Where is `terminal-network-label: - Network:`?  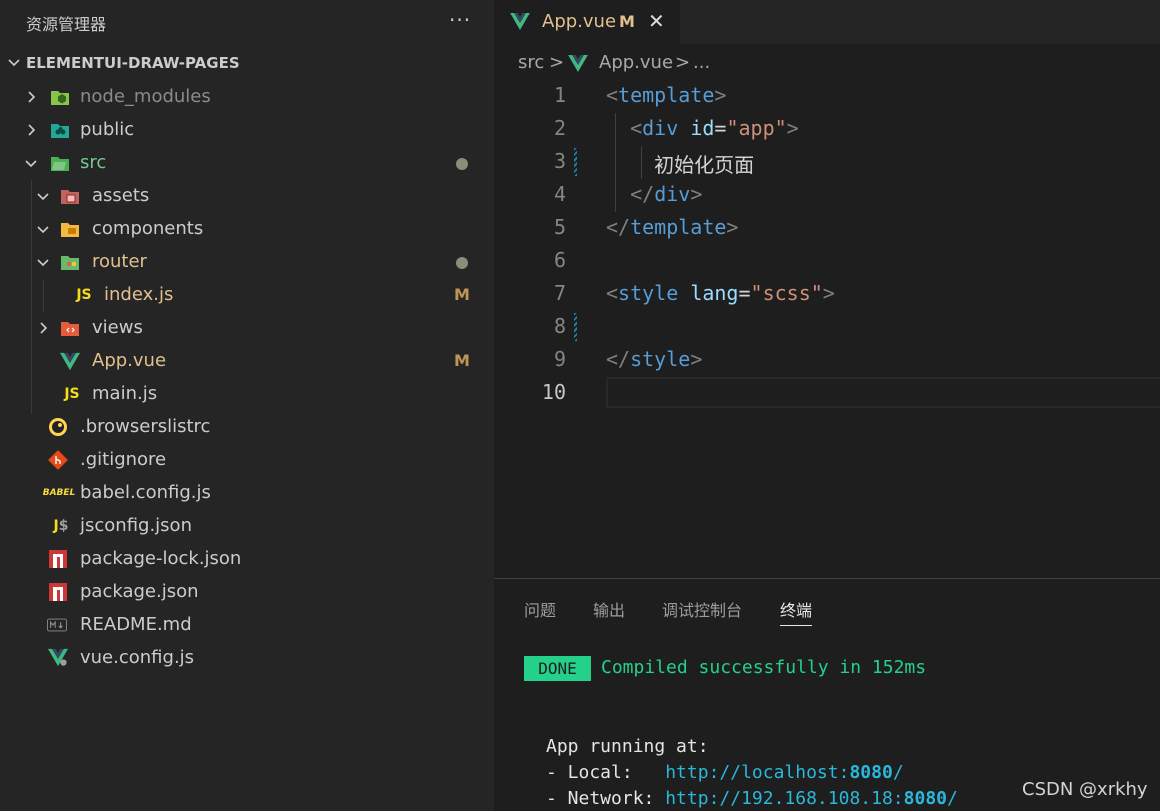
terminal-network-label: - Network: is located at coordinates (606, 798).